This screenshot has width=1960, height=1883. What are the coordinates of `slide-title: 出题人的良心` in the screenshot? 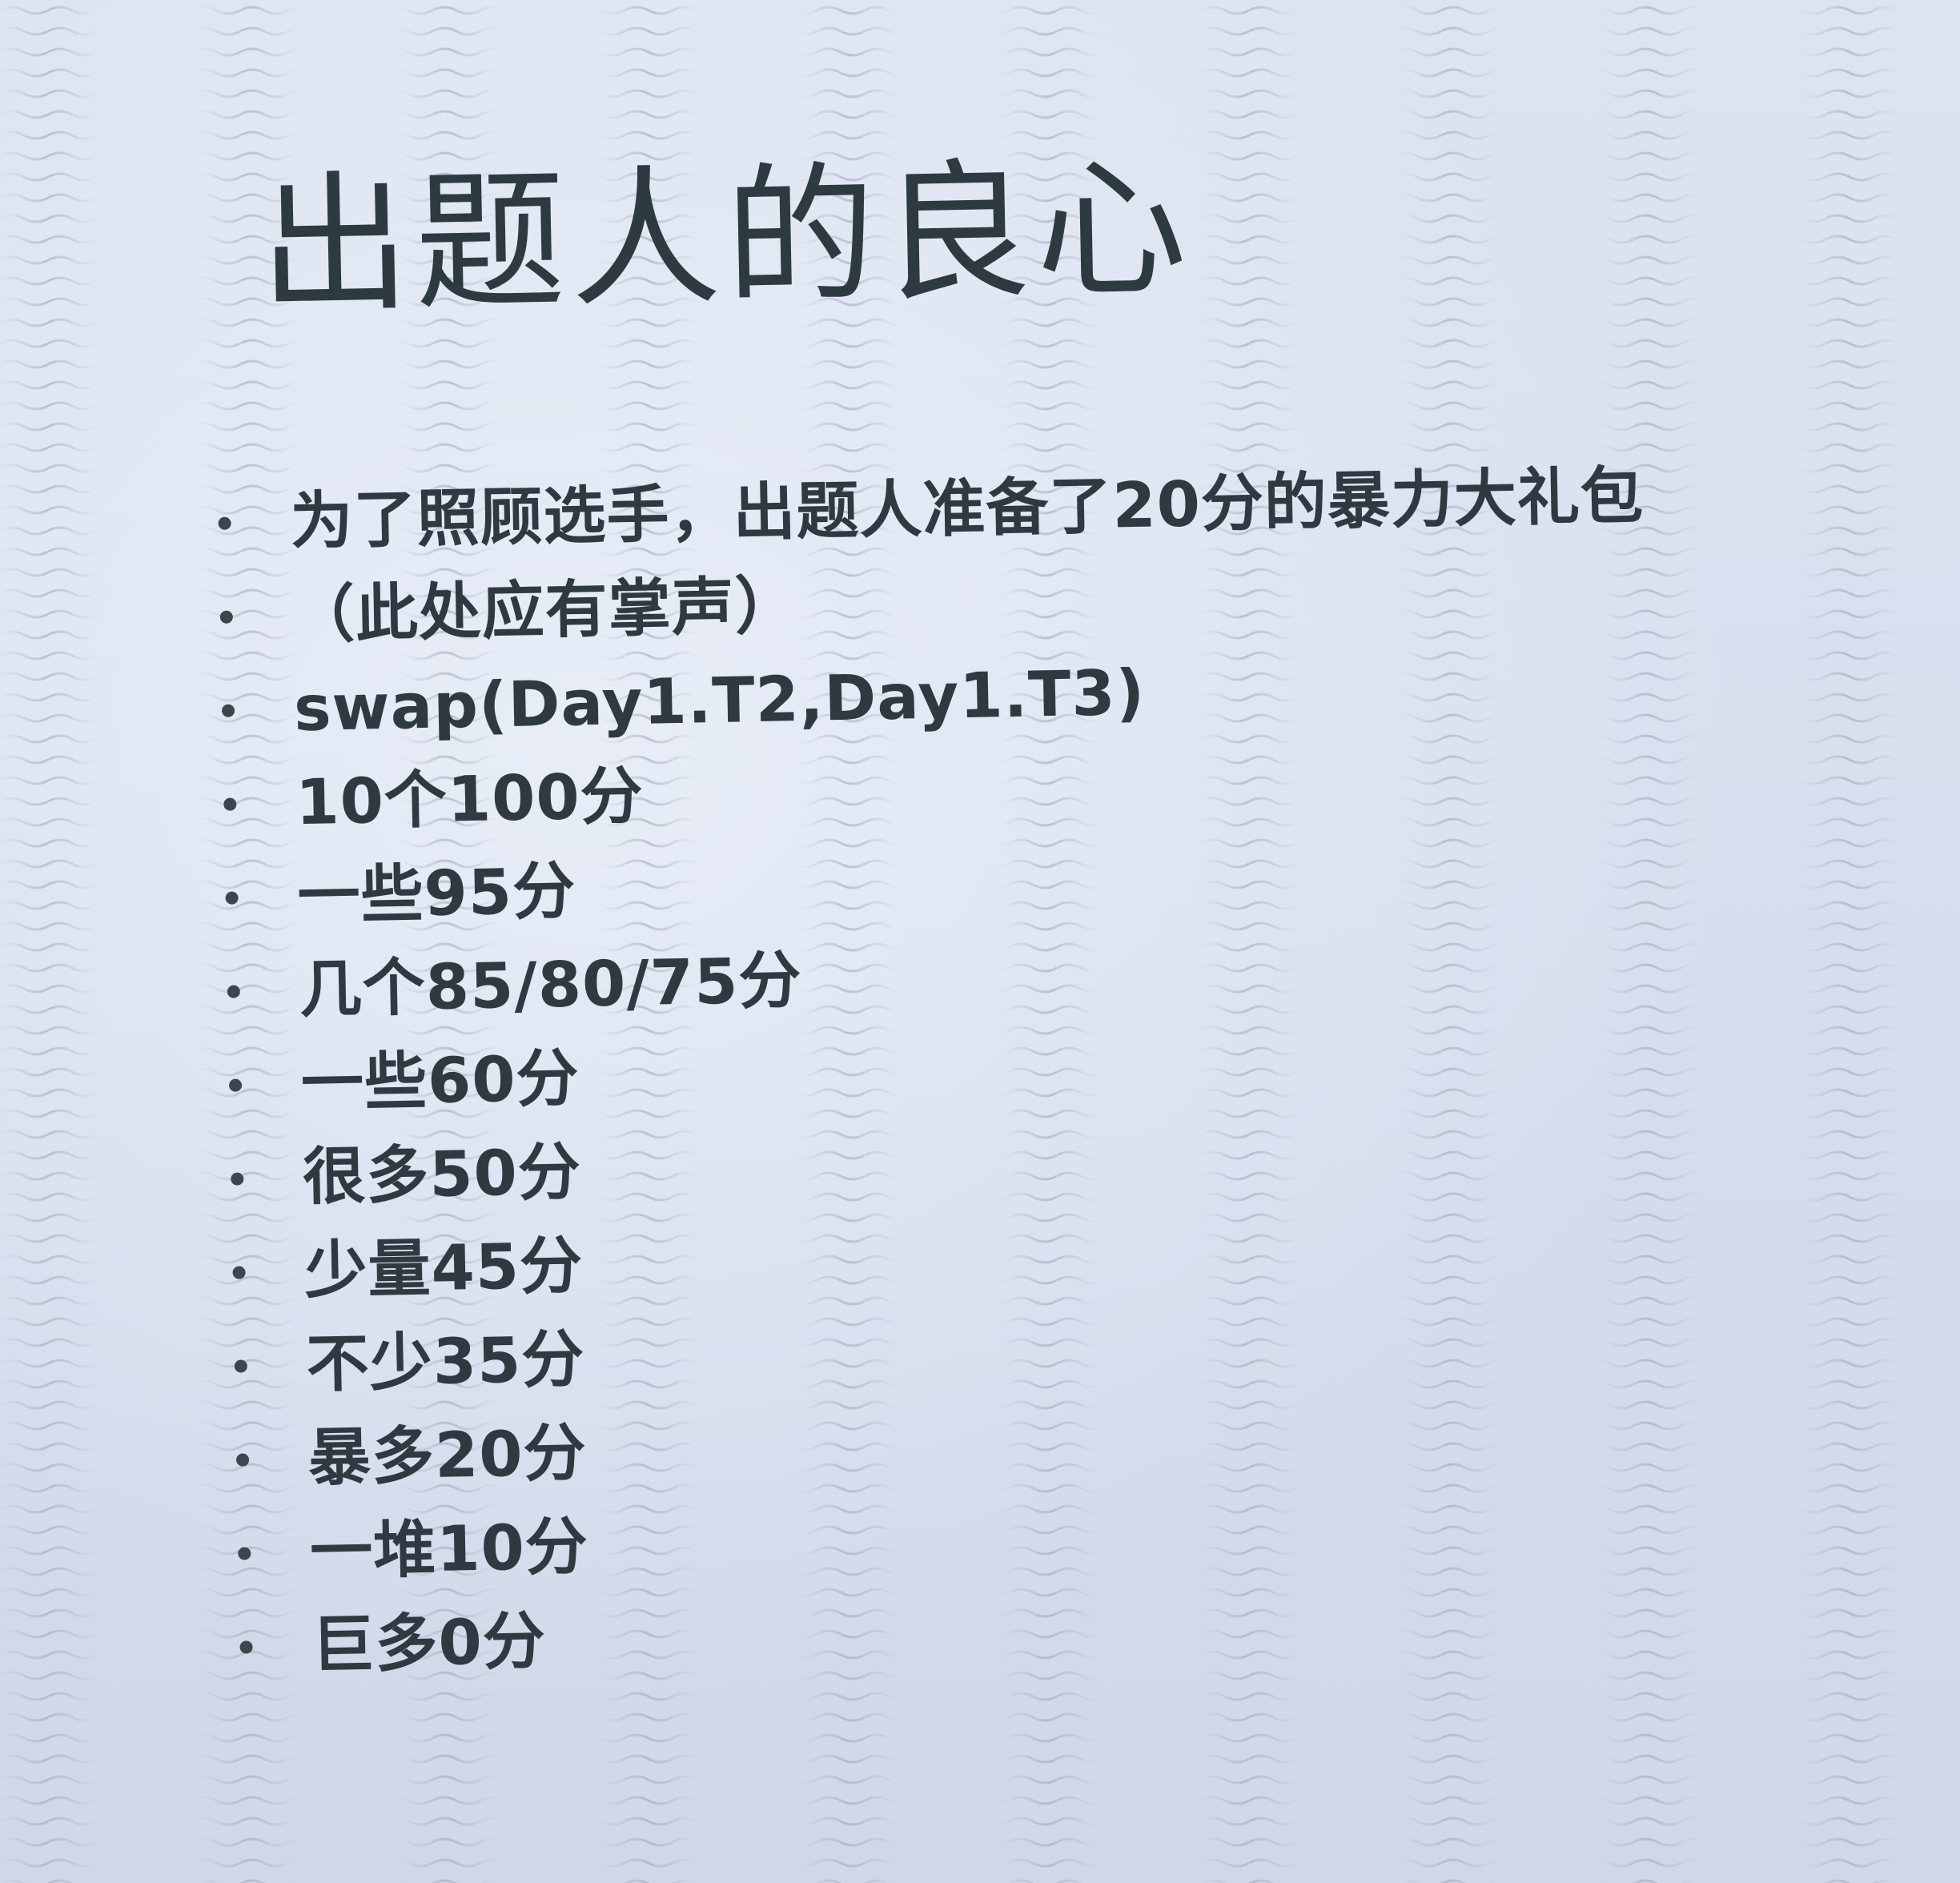 It's located at (725, 238).